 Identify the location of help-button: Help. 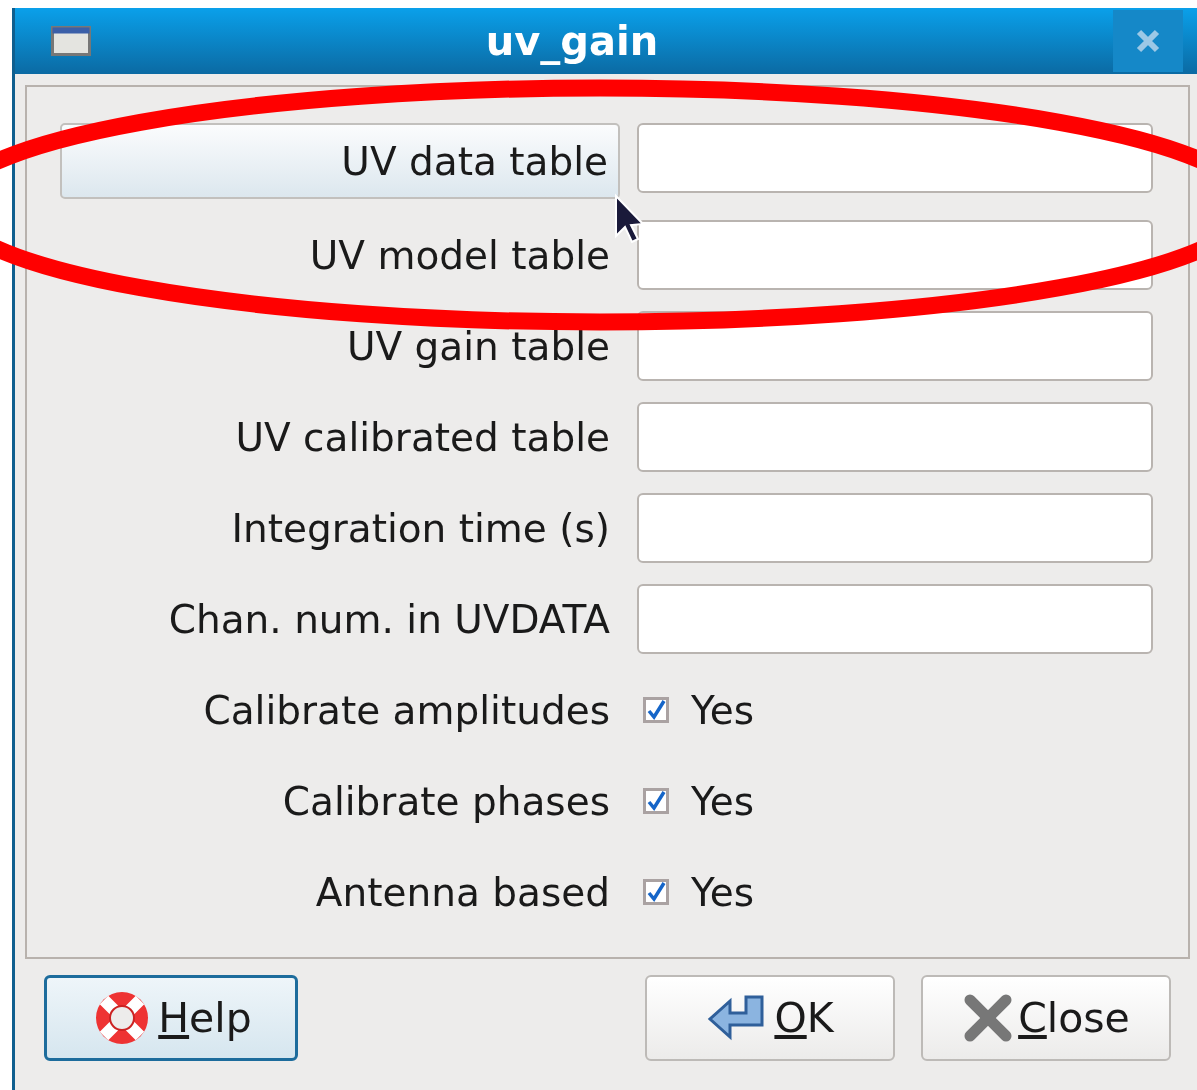
(171, 1018).